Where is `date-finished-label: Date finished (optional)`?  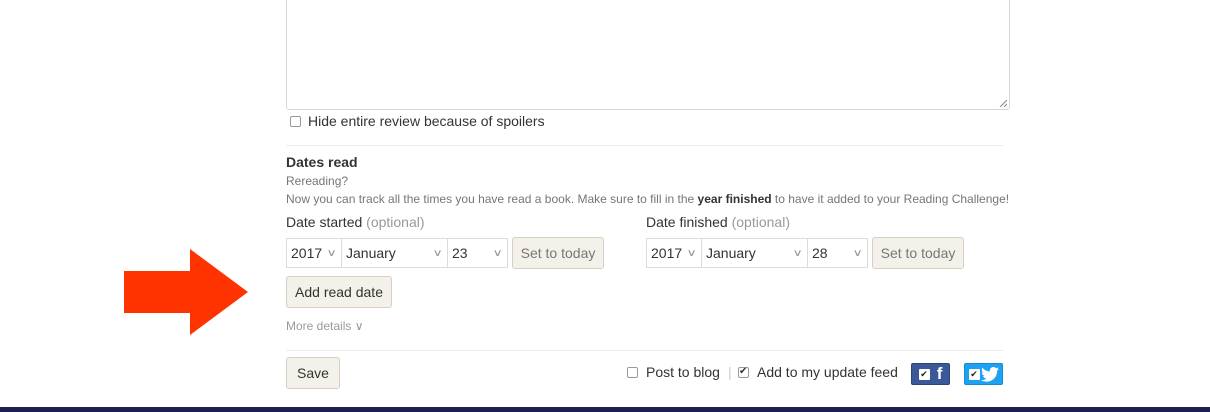
date-finished-label: Date finished (optional) is located at coordinates (718, 222).